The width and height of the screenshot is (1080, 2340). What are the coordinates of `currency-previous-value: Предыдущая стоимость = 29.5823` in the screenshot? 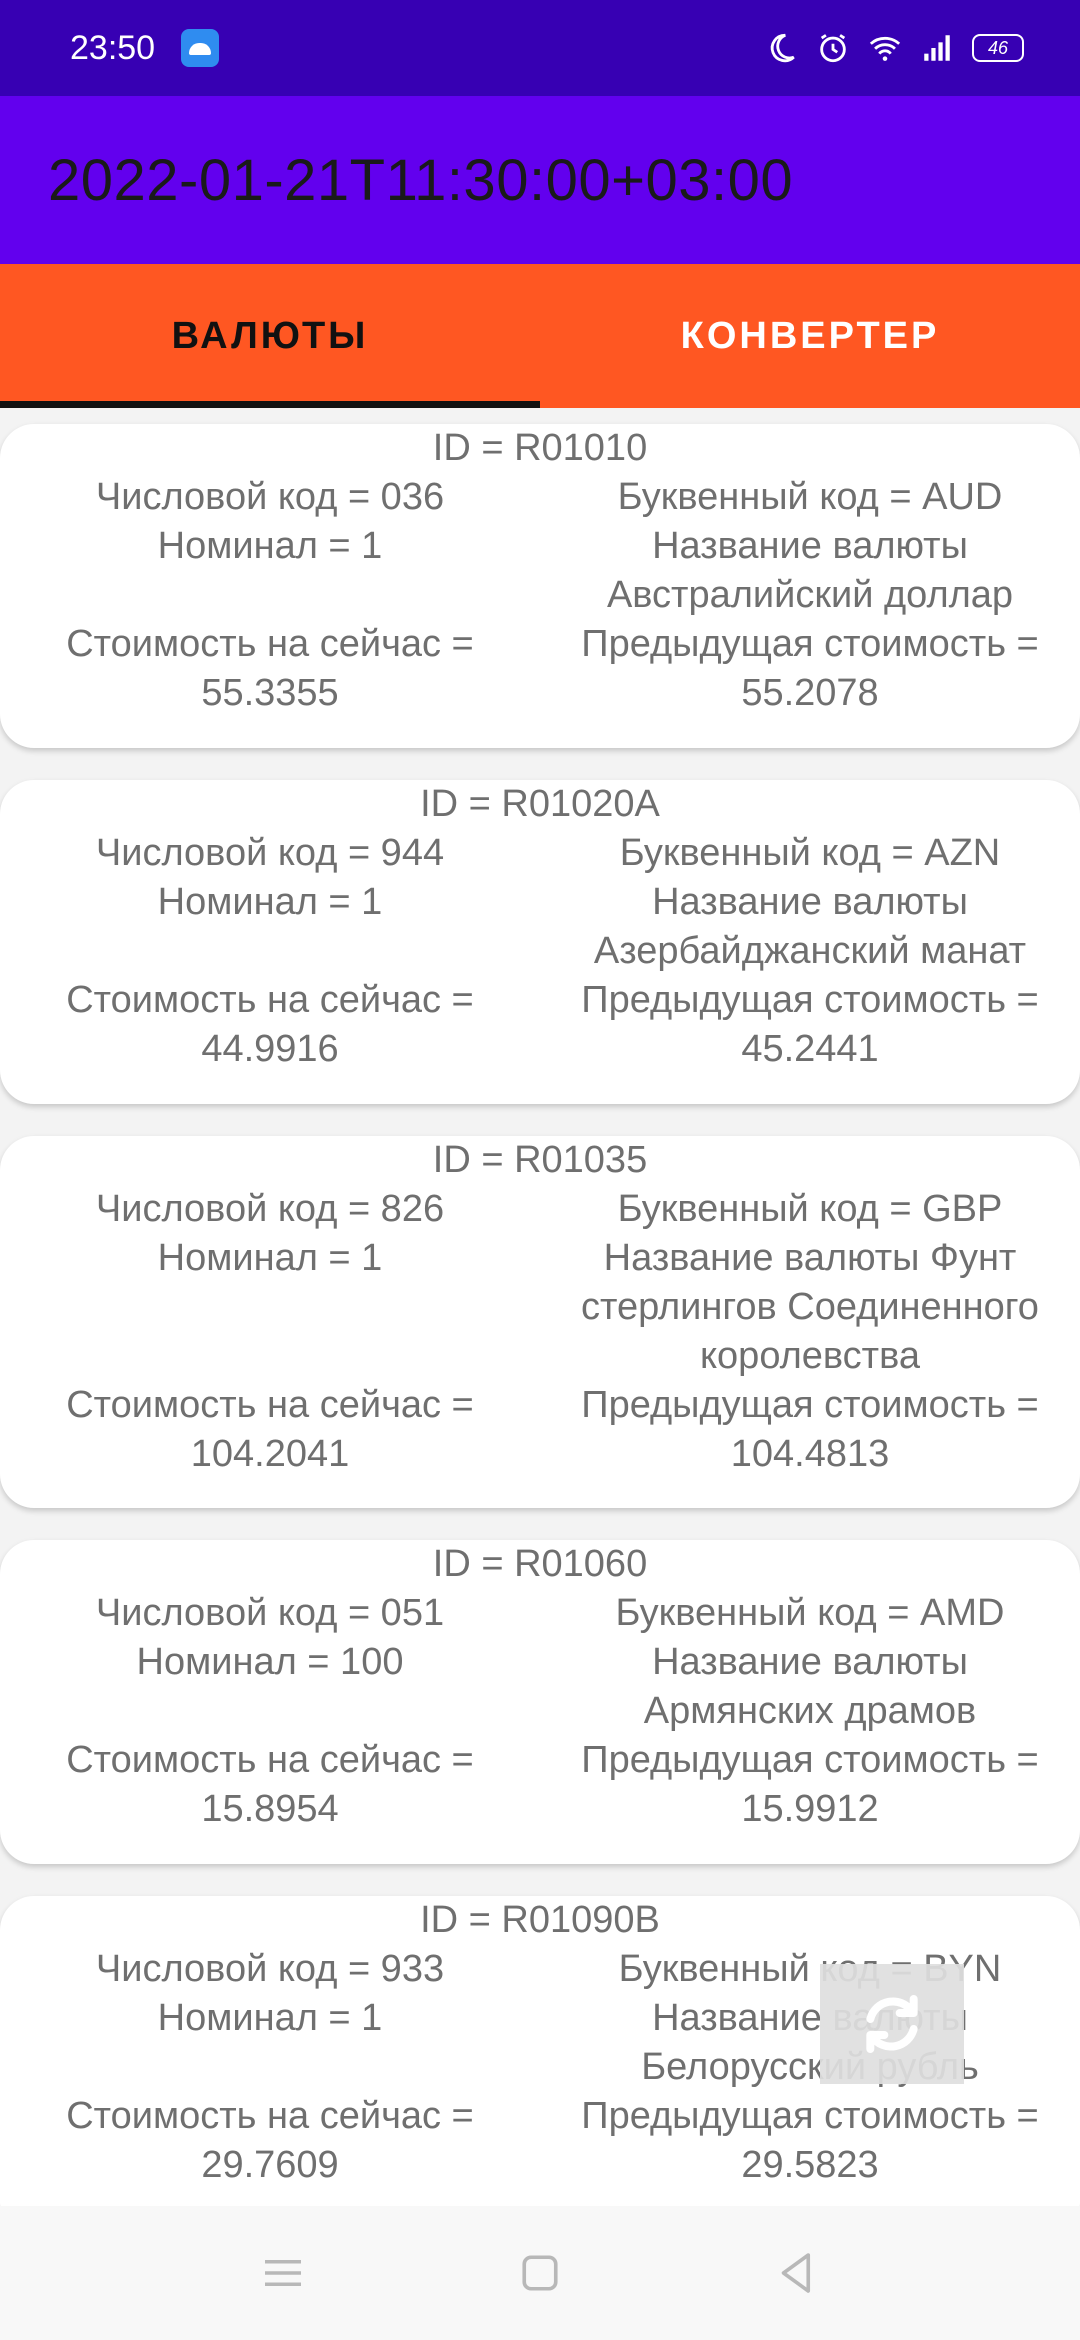 It's located at (810, 2141).